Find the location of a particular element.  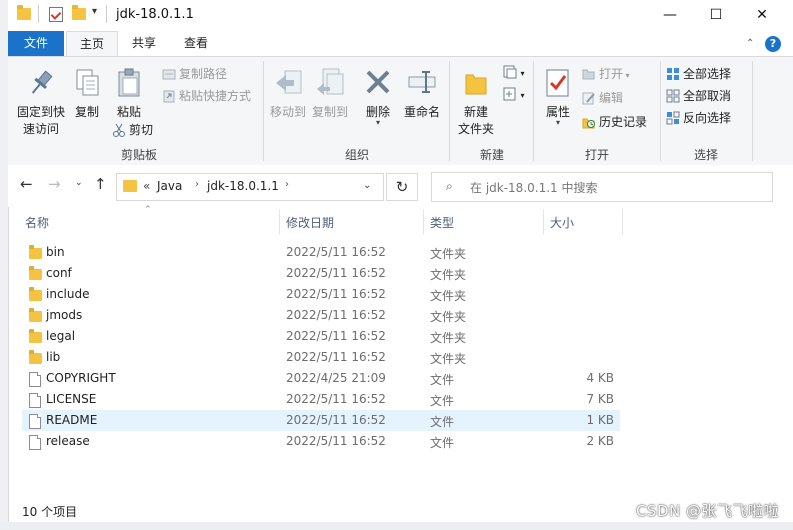

select-none-button: 全部取消 is located at coordinates (711, 95).